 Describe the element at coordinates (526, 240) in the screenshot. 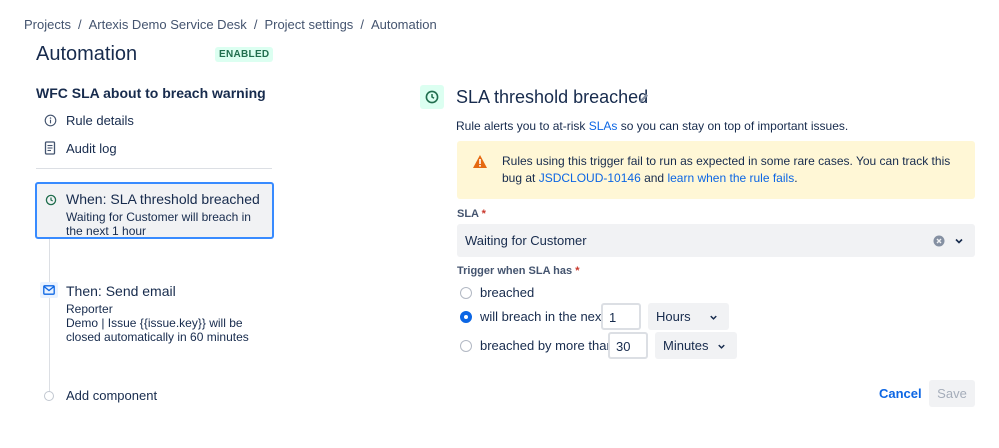

I see `sla-select-value: Waiting for Customer` at that location.